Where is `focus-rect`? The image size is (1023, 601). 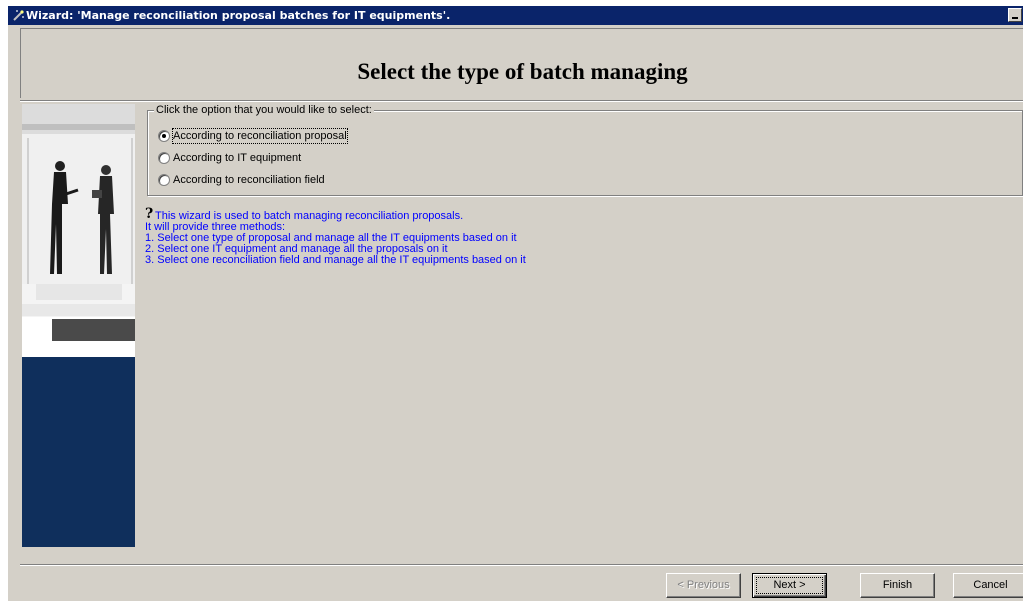 focus-rect is located at coordinates (789, 585).